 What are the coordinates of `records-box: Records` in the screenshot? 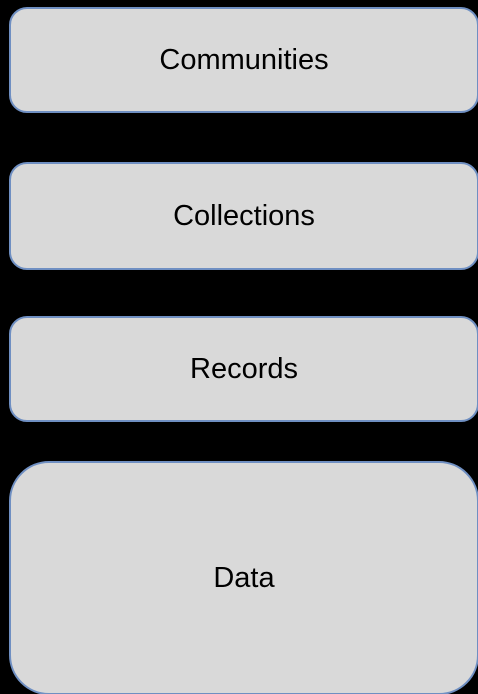 It's located at (243, 369).